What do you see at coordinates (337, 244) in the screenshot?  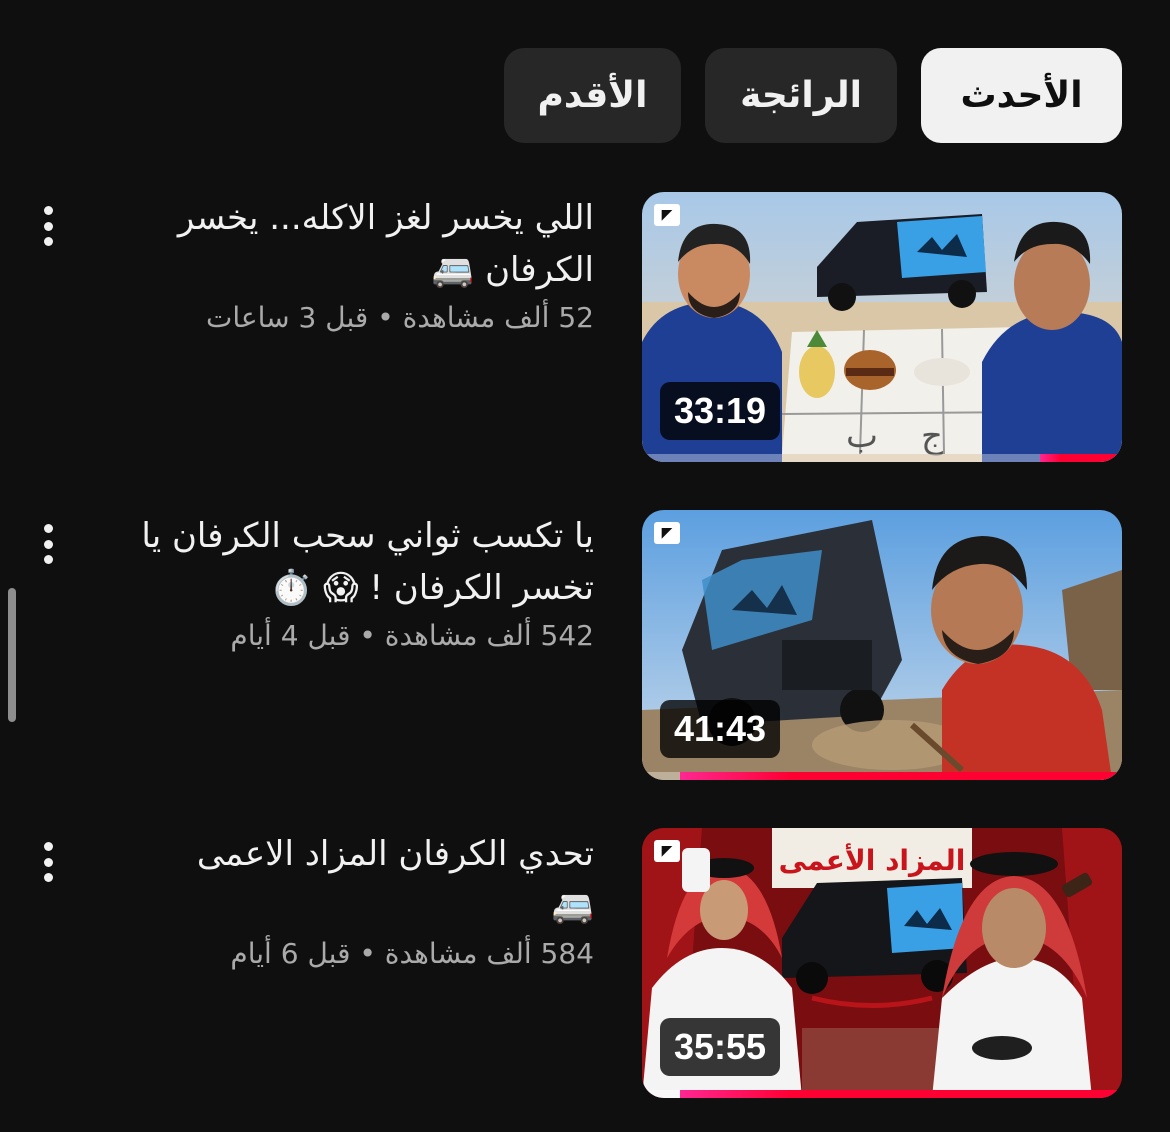 I see `video-title: اللي يخسر لغز الاكله... يخسر الكرفان 🚐` at bounding box center [337, 244].